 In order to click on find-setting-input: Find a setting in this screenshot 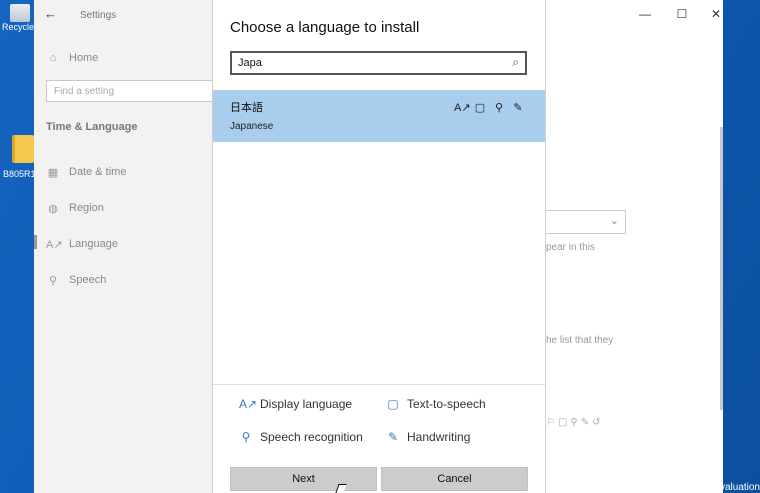, I will do `click(131, 91)`.